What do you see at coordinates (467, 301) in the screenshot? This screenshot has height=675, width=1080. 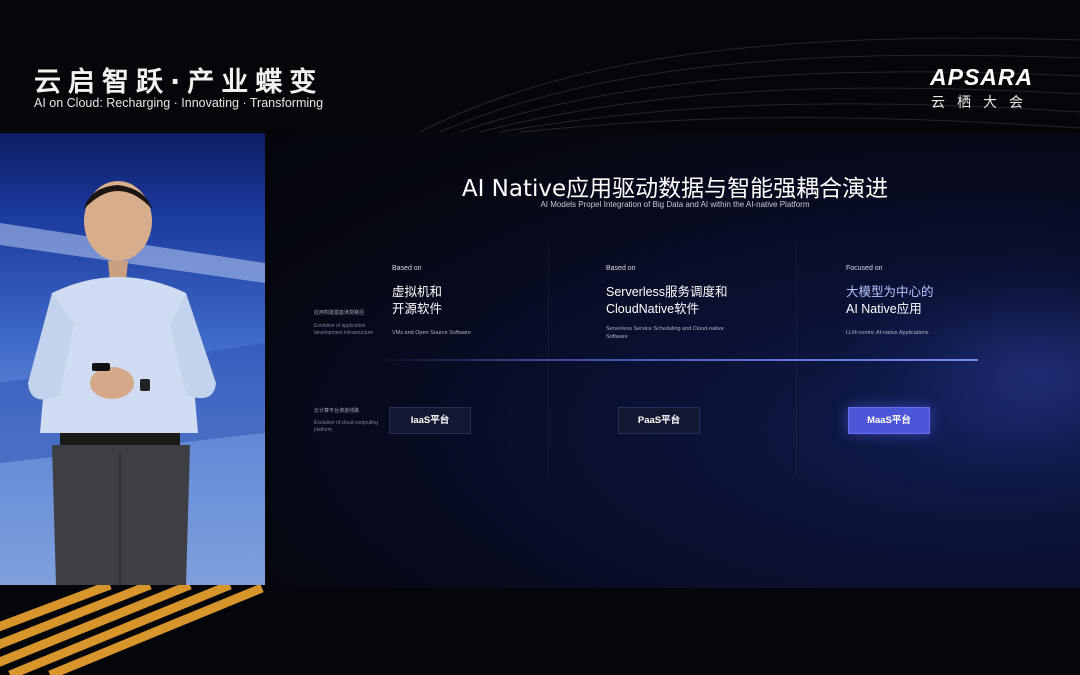 I see `column1-heading: 虚拟机和 开源软件` at bounding box center [467, 301].